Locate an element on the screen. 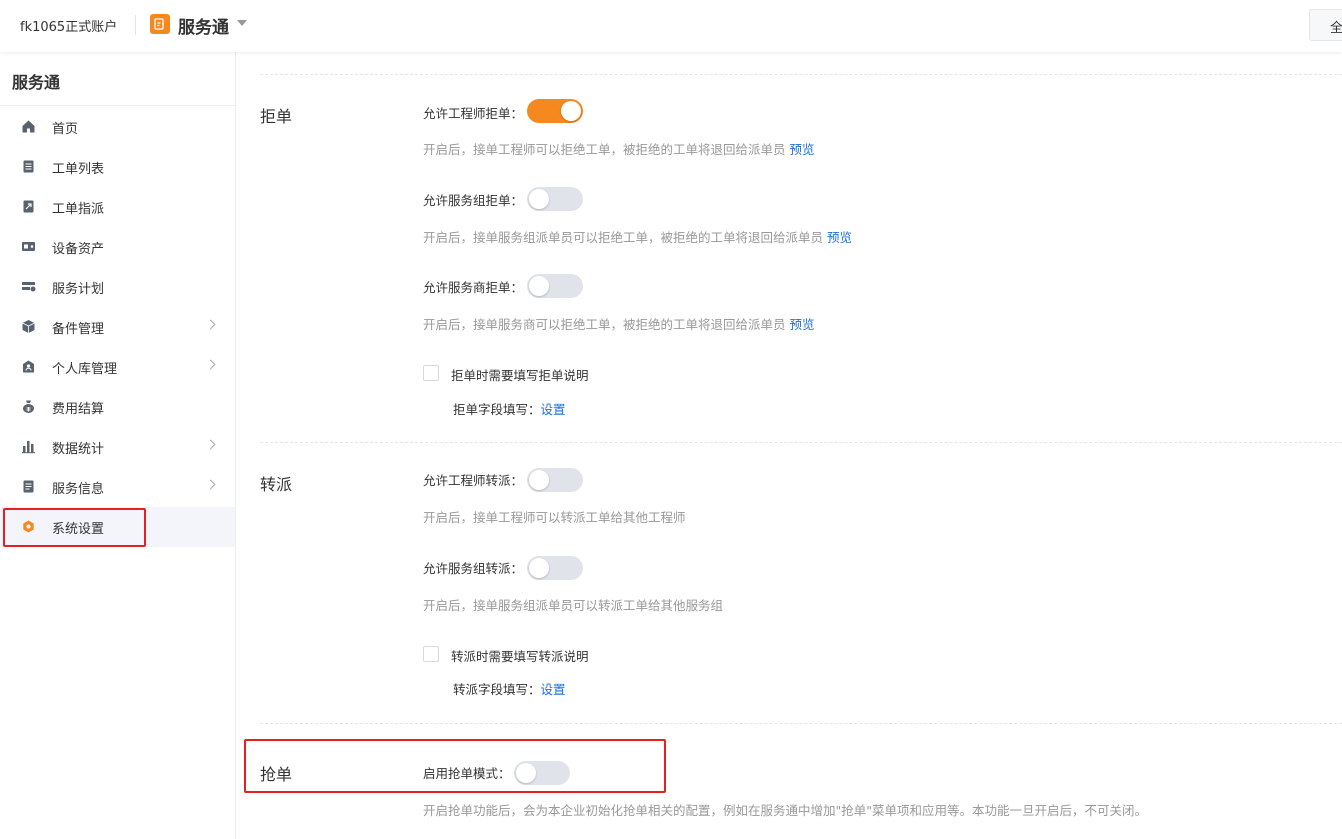 The height and width of the screenshot is (839, 1342). app-name: 服务通 is located at coordinates (203, 25).